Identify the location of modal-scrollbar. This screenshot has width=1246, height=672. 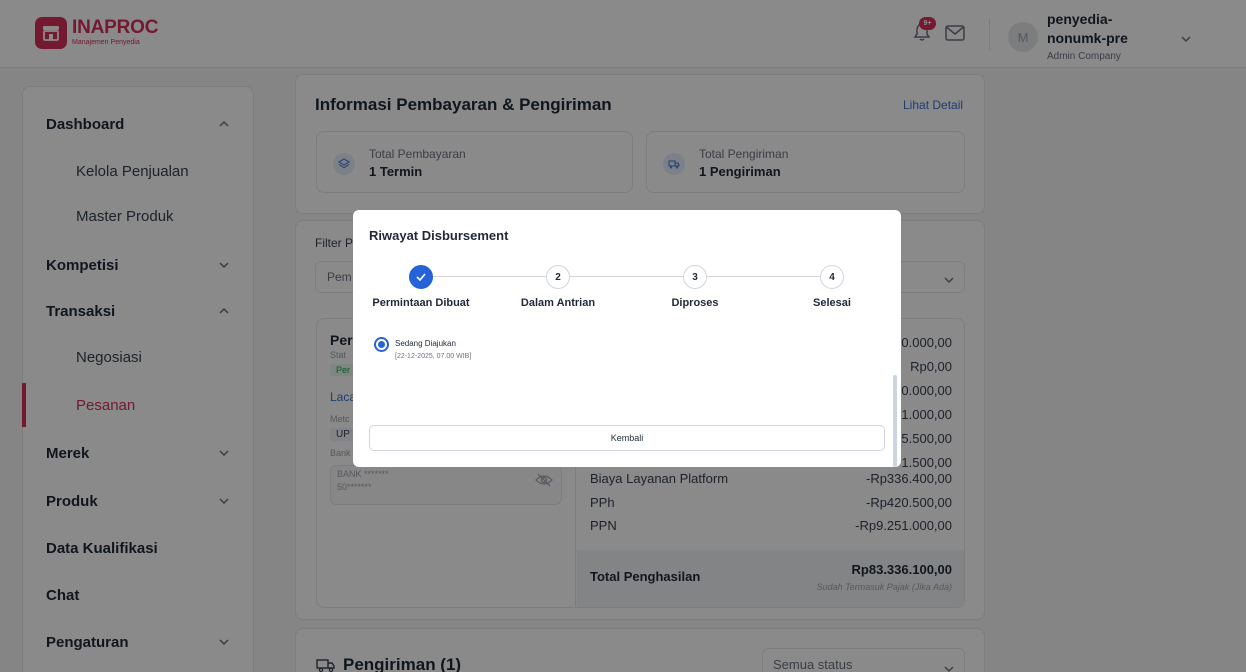
(895, 421).